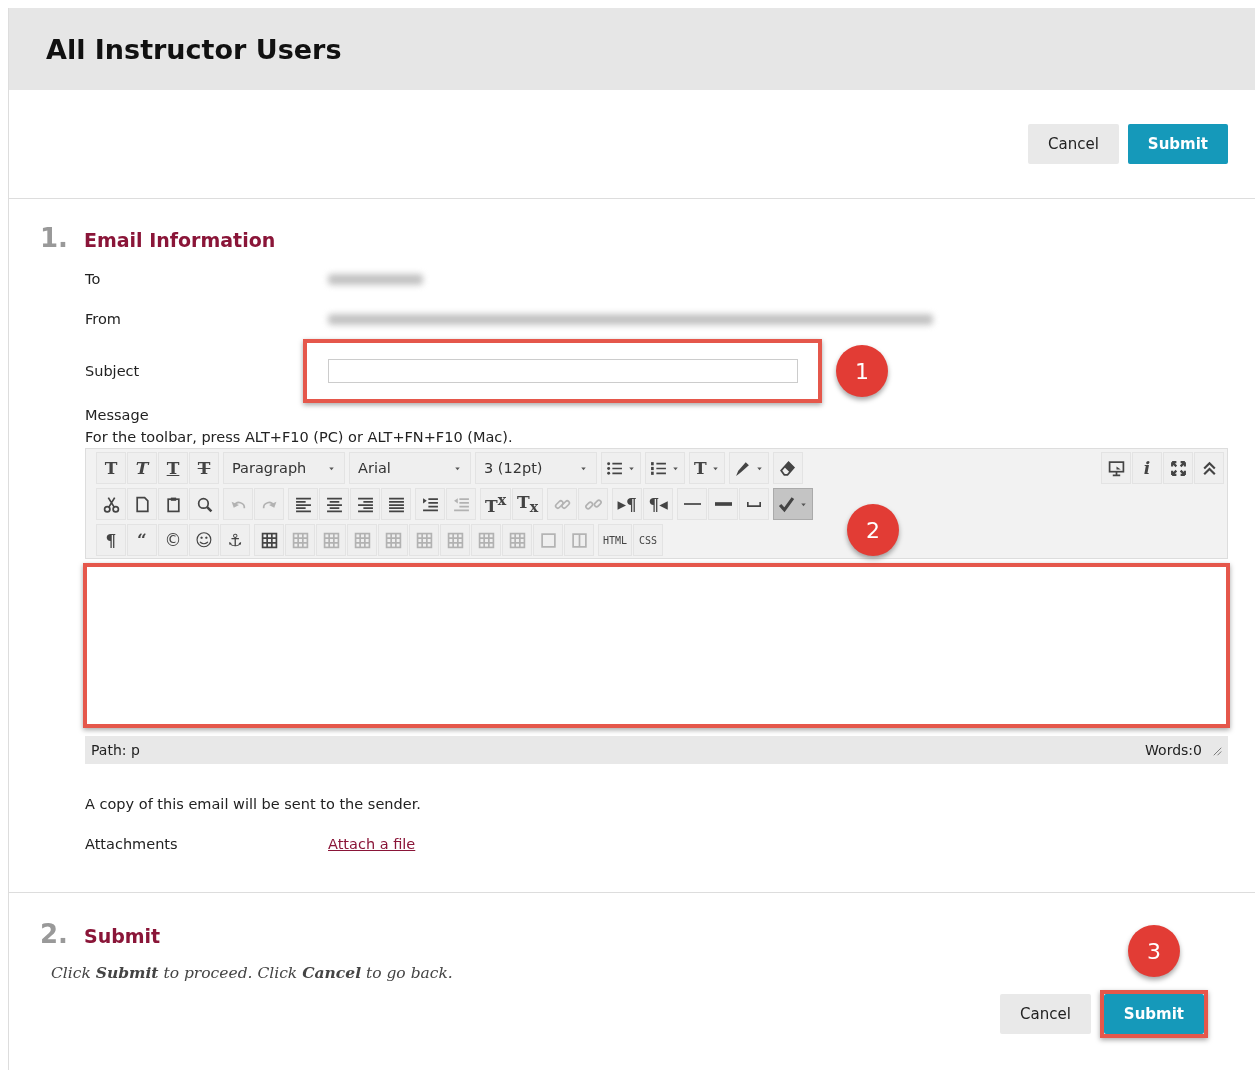  I want to click on page-title: All Instructor Users, so click(194, 49).